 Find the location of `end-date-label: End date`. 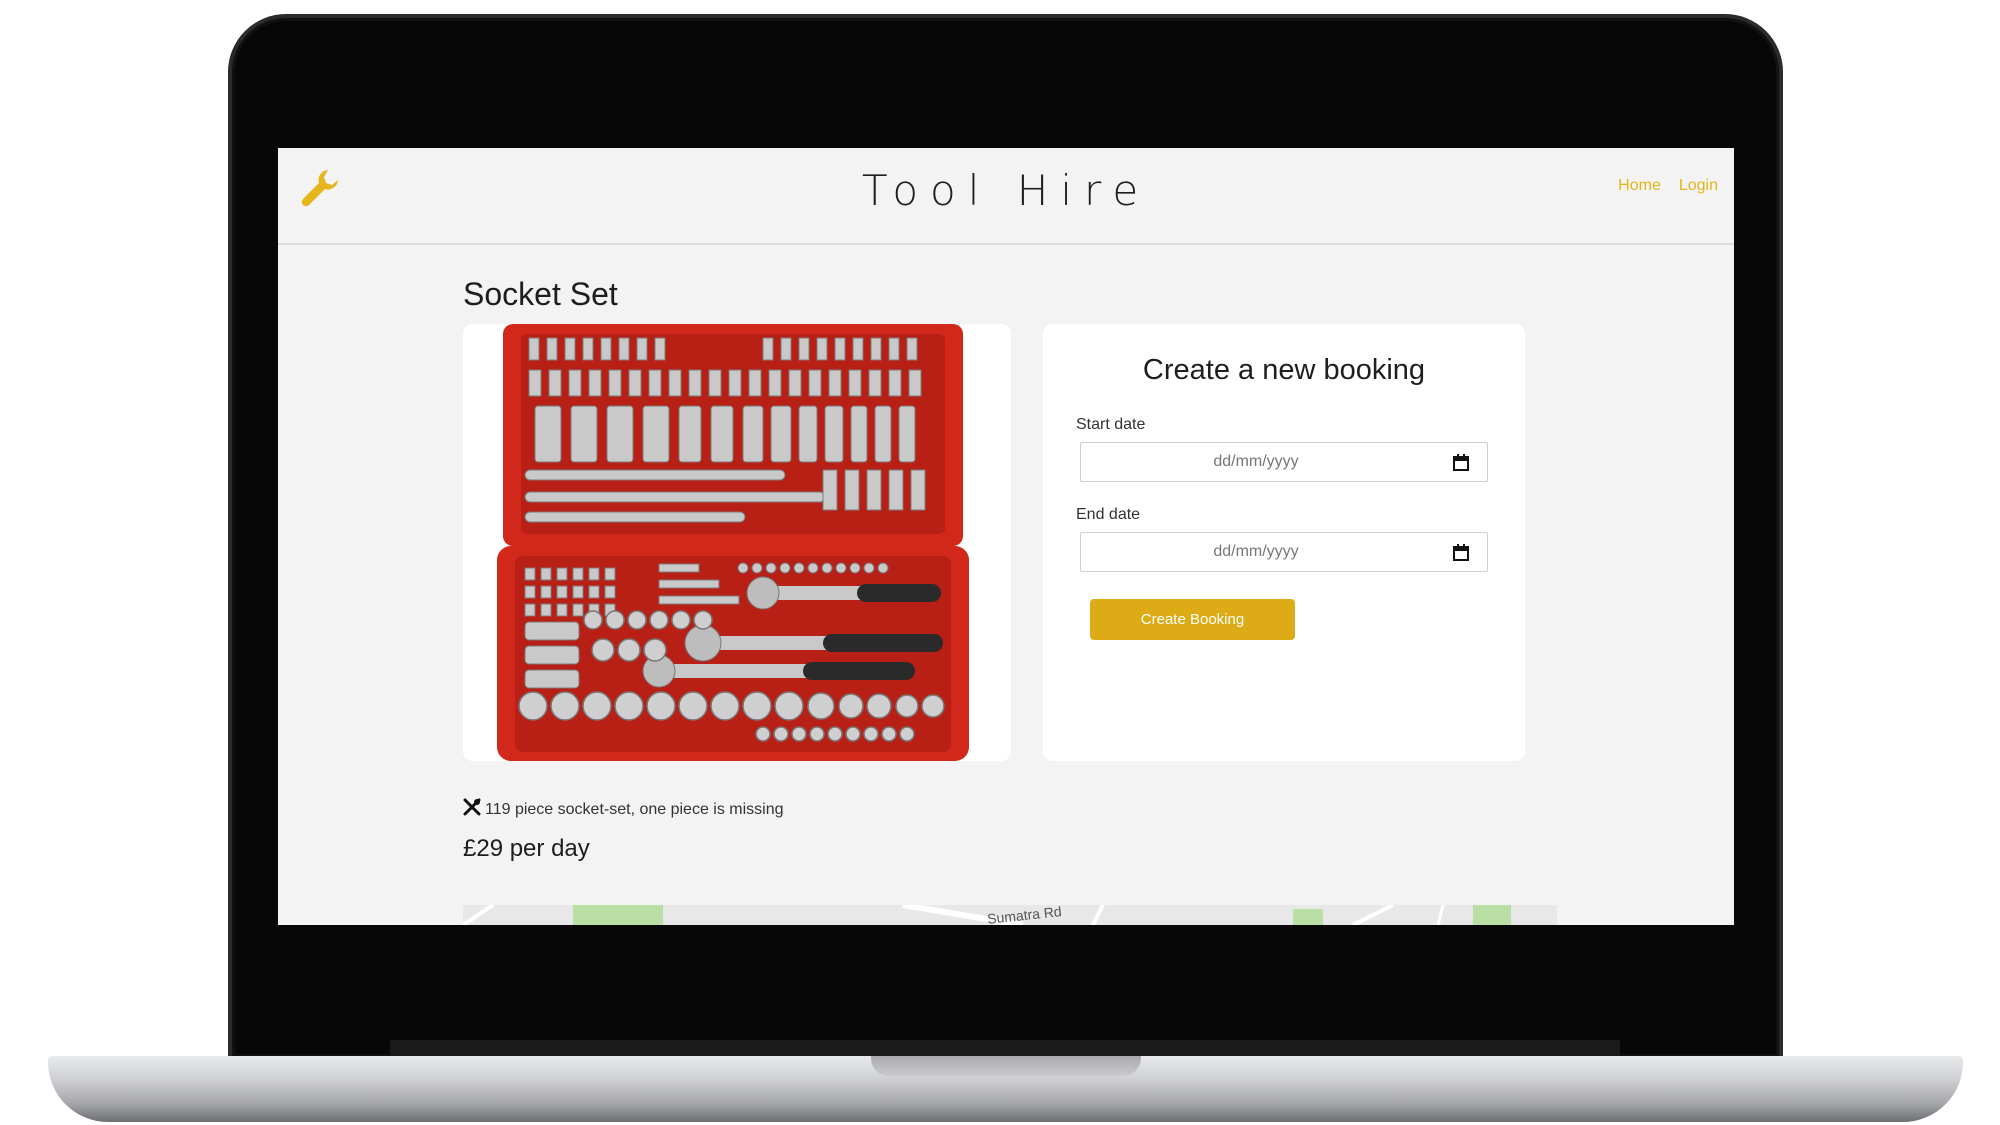

end-date-label: End date is located at coordinates (1108, 514).